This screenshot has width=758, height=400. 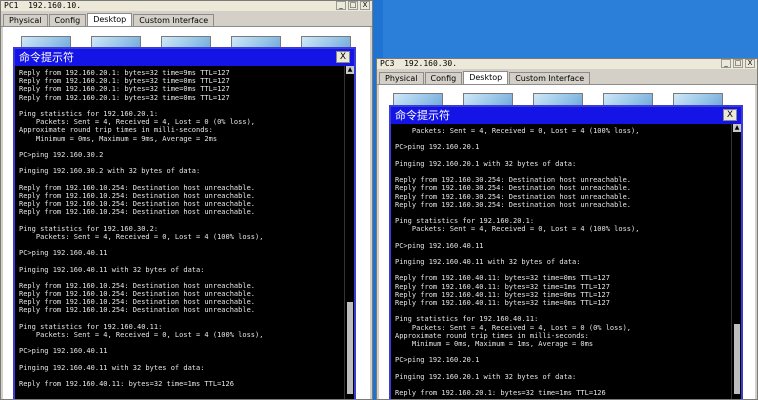 I want to click on pc3-title-buttons: _ □ X, so click(x=738, y=64).